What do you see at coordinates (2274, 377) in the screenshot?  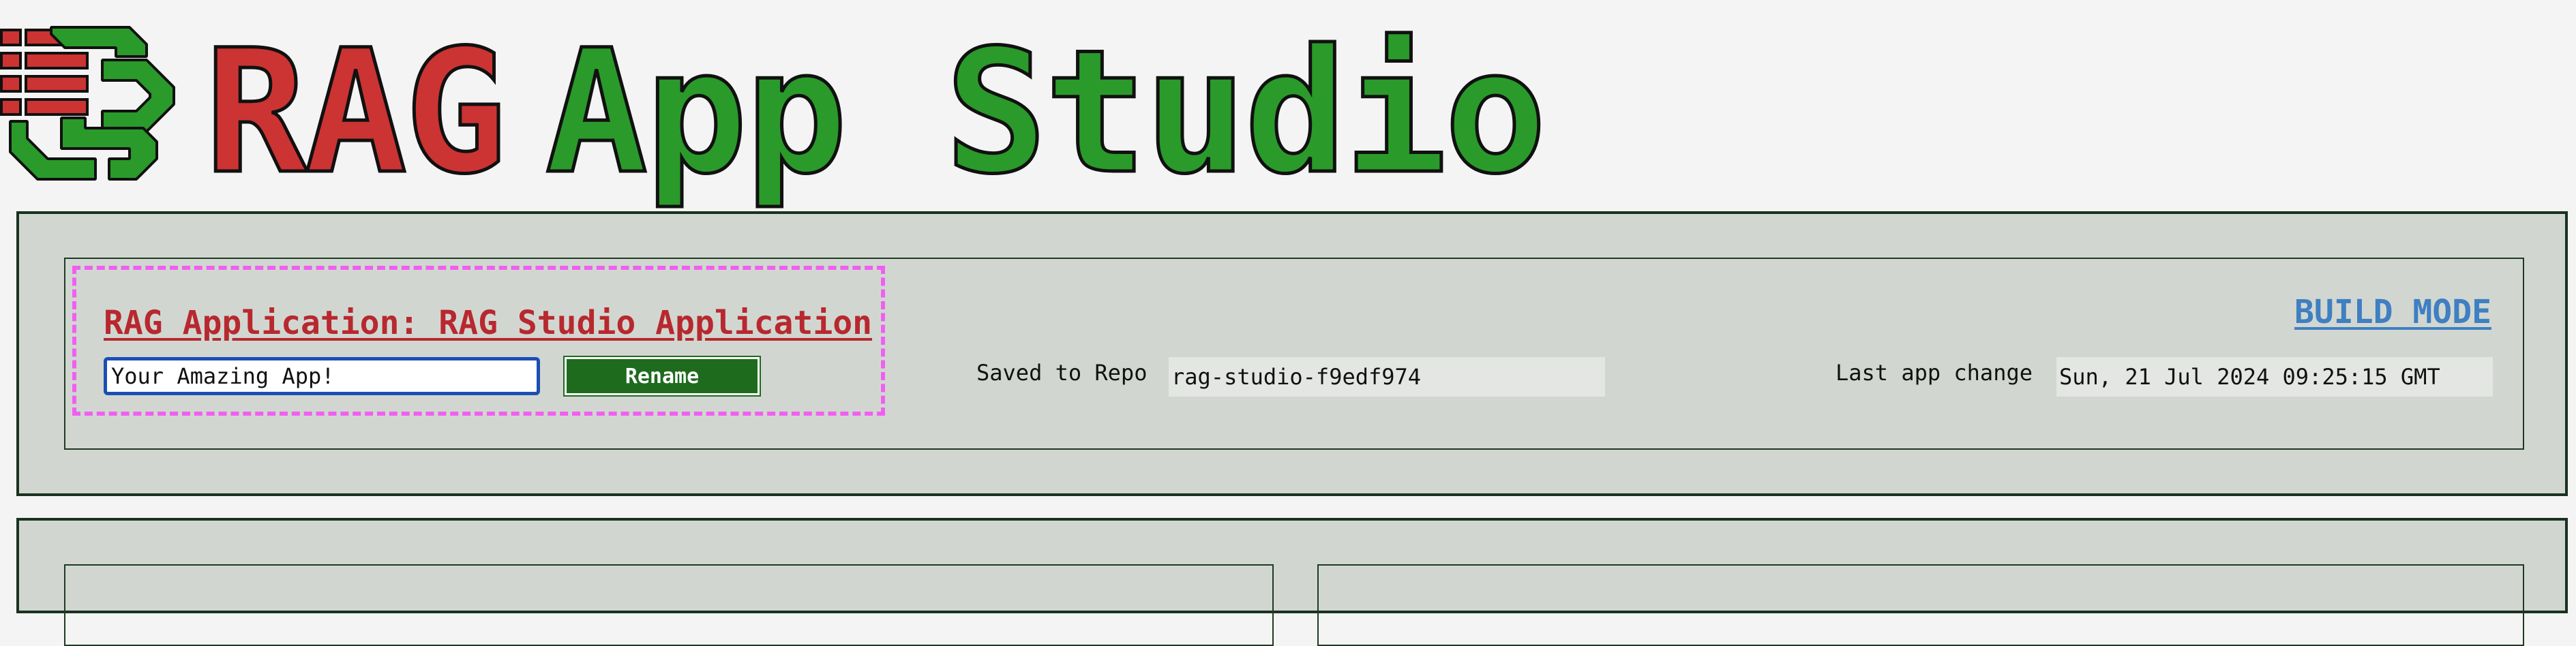 I see `last-app-change-value: Sun, 21 Jul 2024 09:25:15 GMT` at bounding box center [2274, 377].